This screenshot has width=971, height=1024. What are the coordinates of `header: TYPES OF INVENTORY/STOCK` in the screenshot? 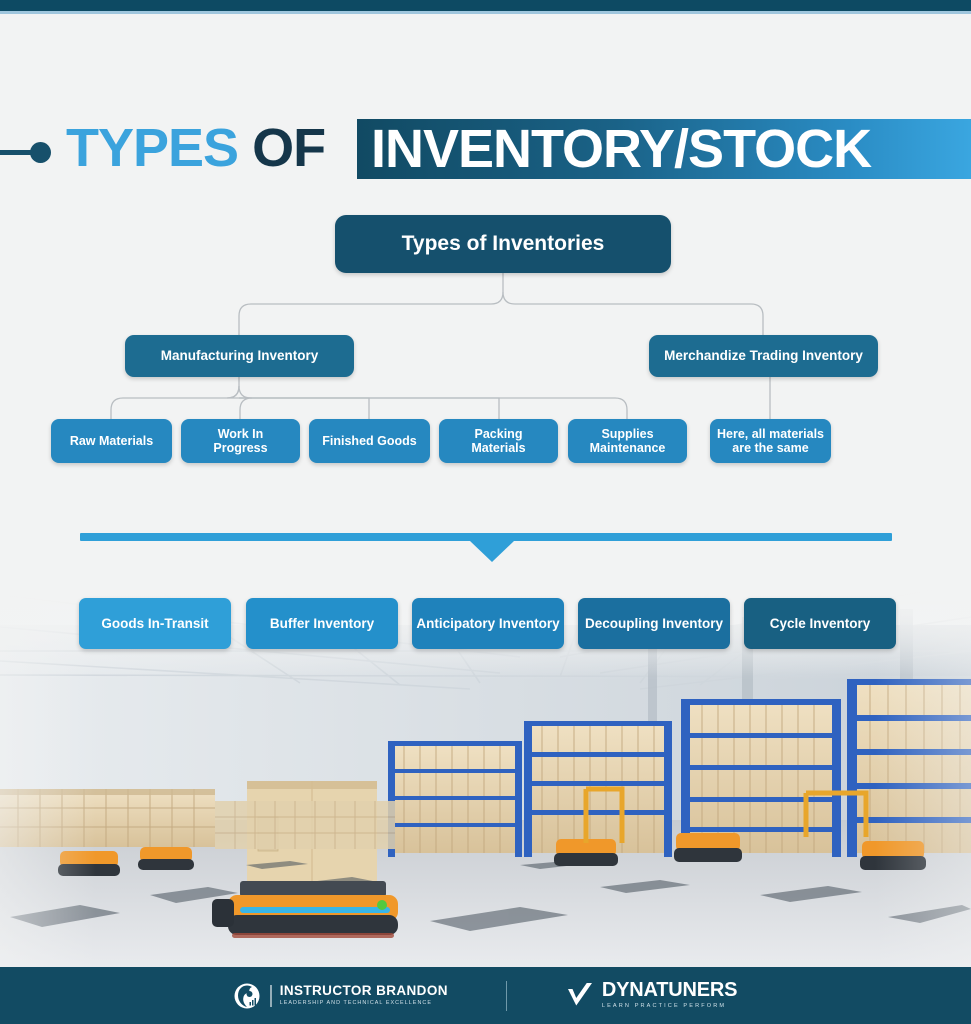 It's located at (485, 118).